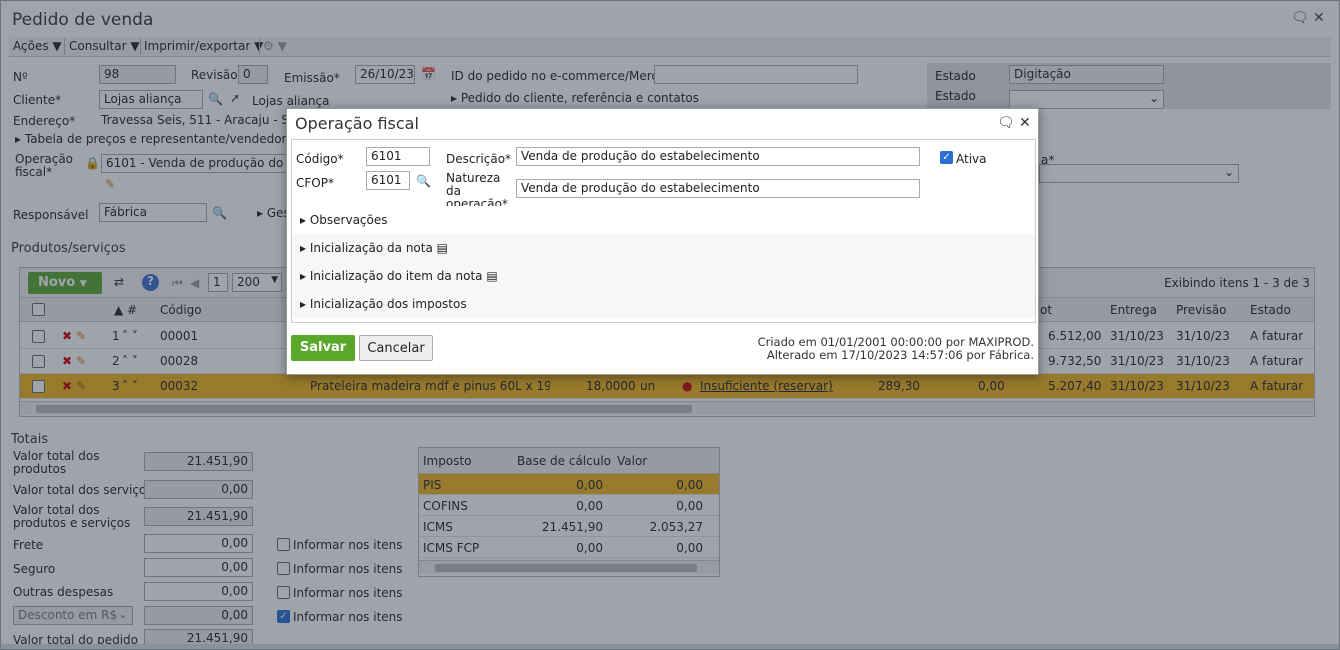 This screenshot has width=1340, height=650. Describe the element at coordinates (663, 220) in the screenshot. I see `observacoes-section: ▸ Observações` at that location.